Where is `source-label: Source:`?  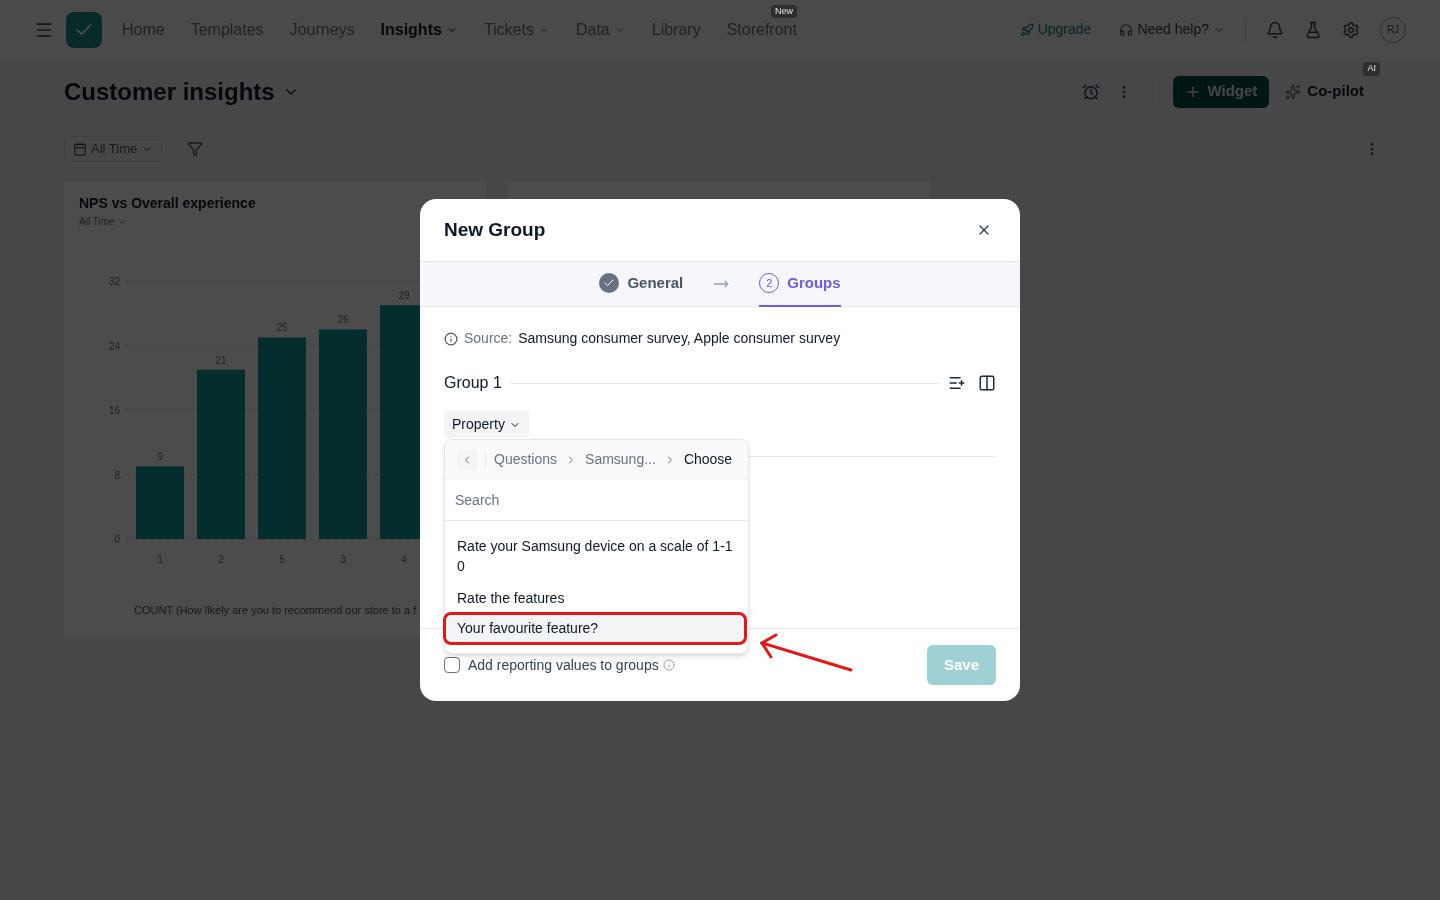
source-label: Source: is located at coordinates (488, 338).